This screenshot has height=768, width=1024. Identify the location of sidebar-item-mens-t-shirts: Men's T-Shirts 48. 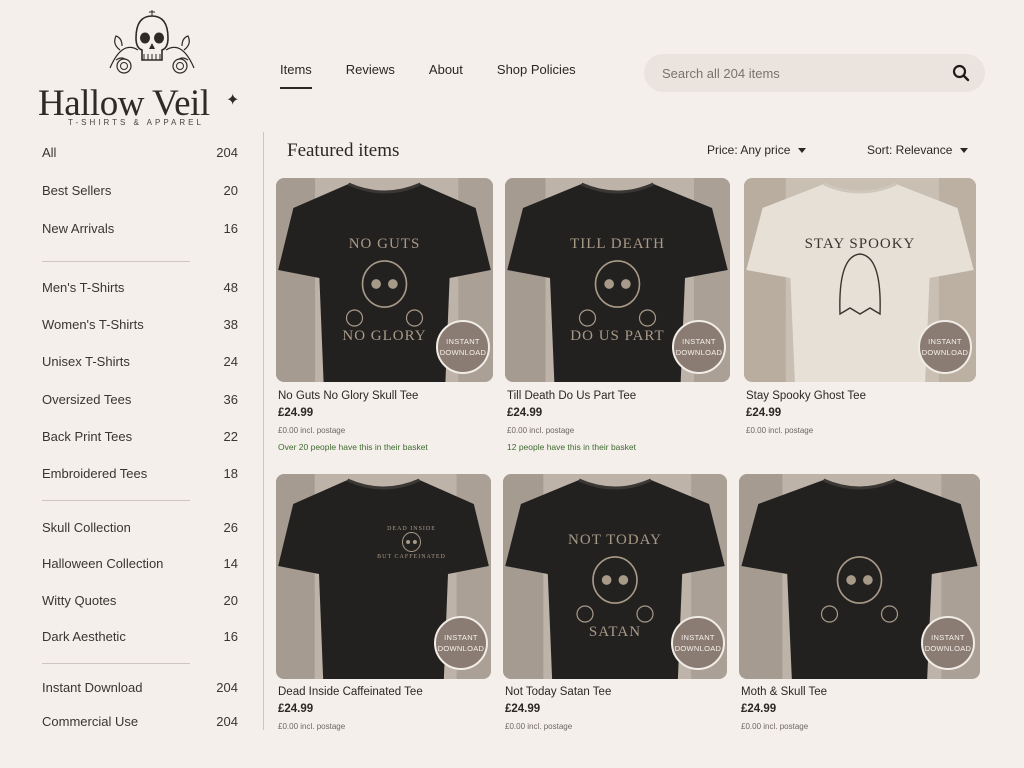
(140, 287).